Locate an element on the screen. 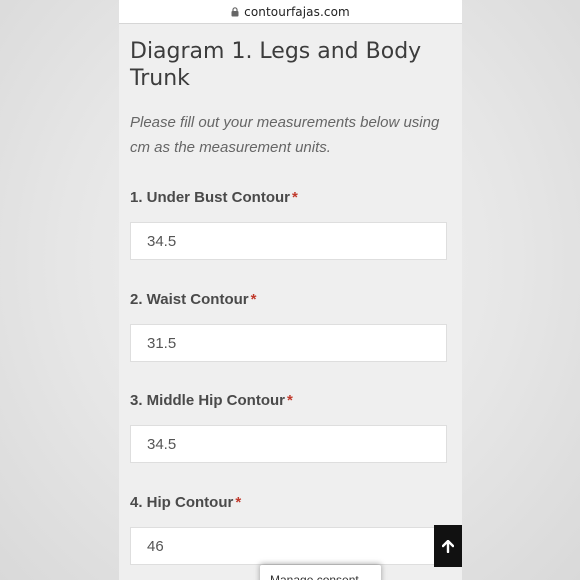  manage-consent-button: Manage consent is located at coordinates (320, 572).